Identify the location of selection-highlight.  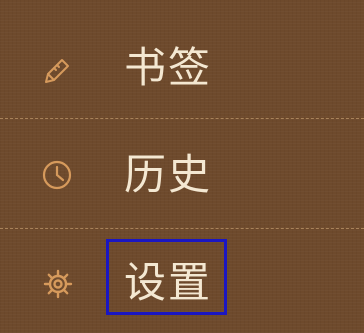
(166, 277).